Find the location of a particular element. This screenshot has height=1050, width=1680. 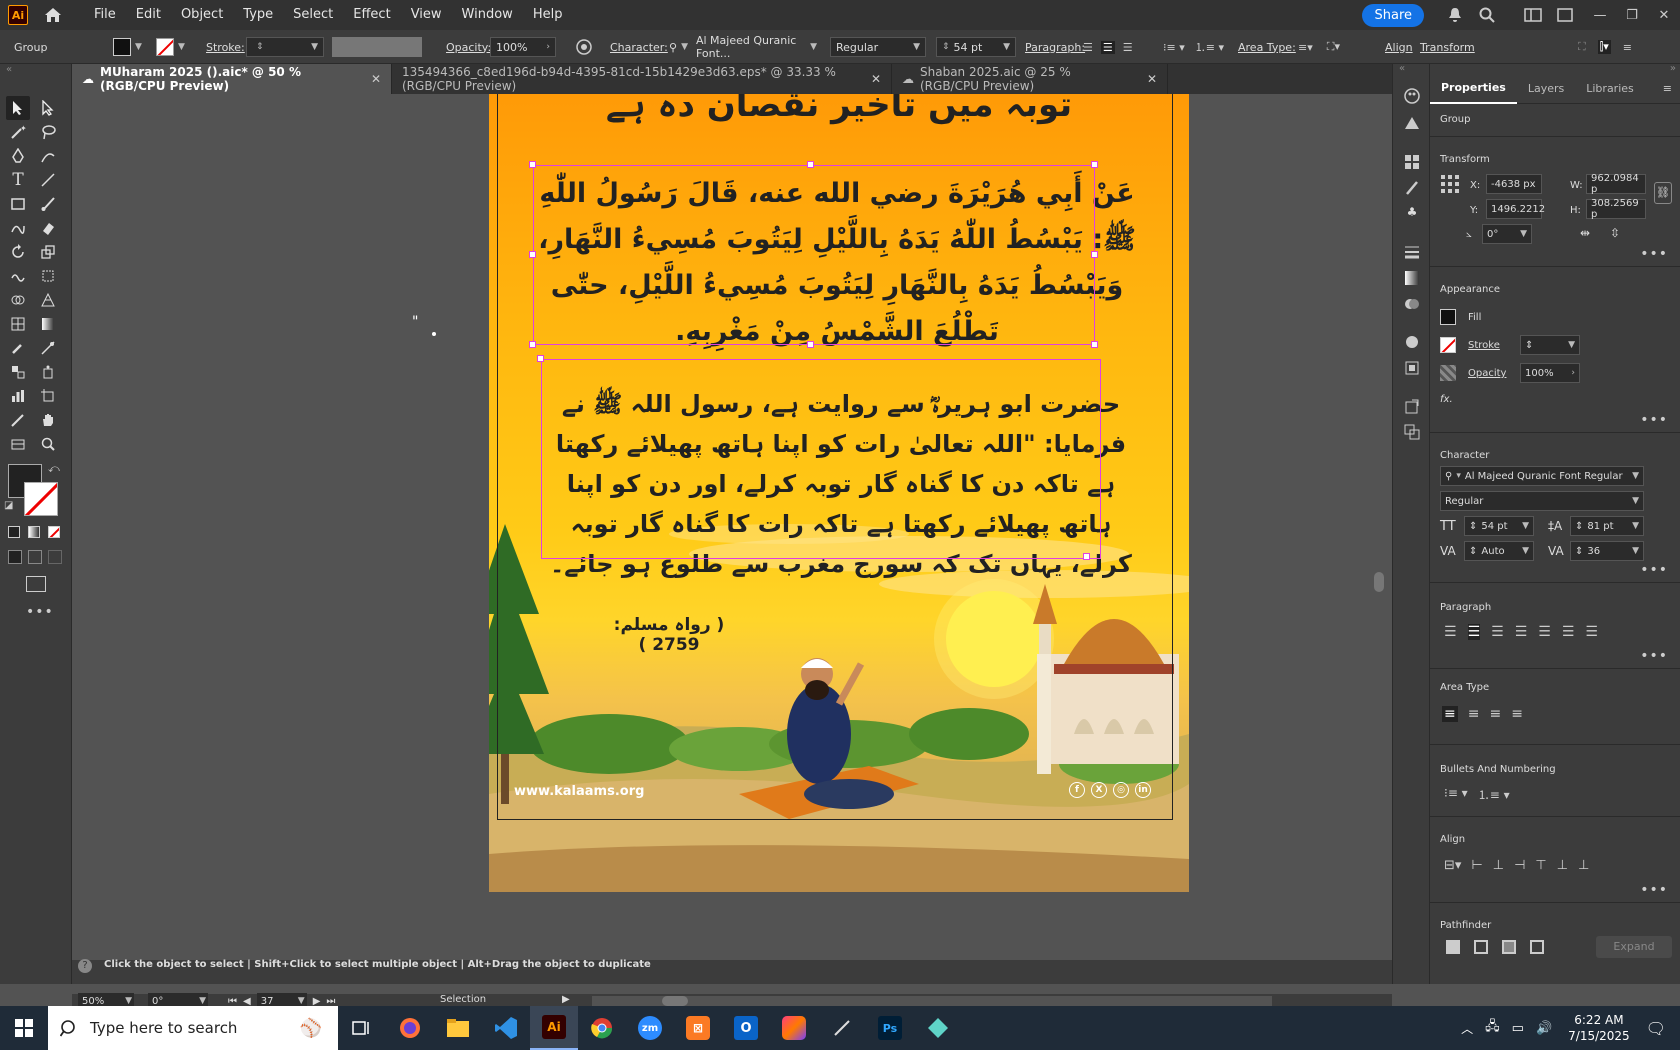

pen-tool-icon is located at coordinates (18, 156).